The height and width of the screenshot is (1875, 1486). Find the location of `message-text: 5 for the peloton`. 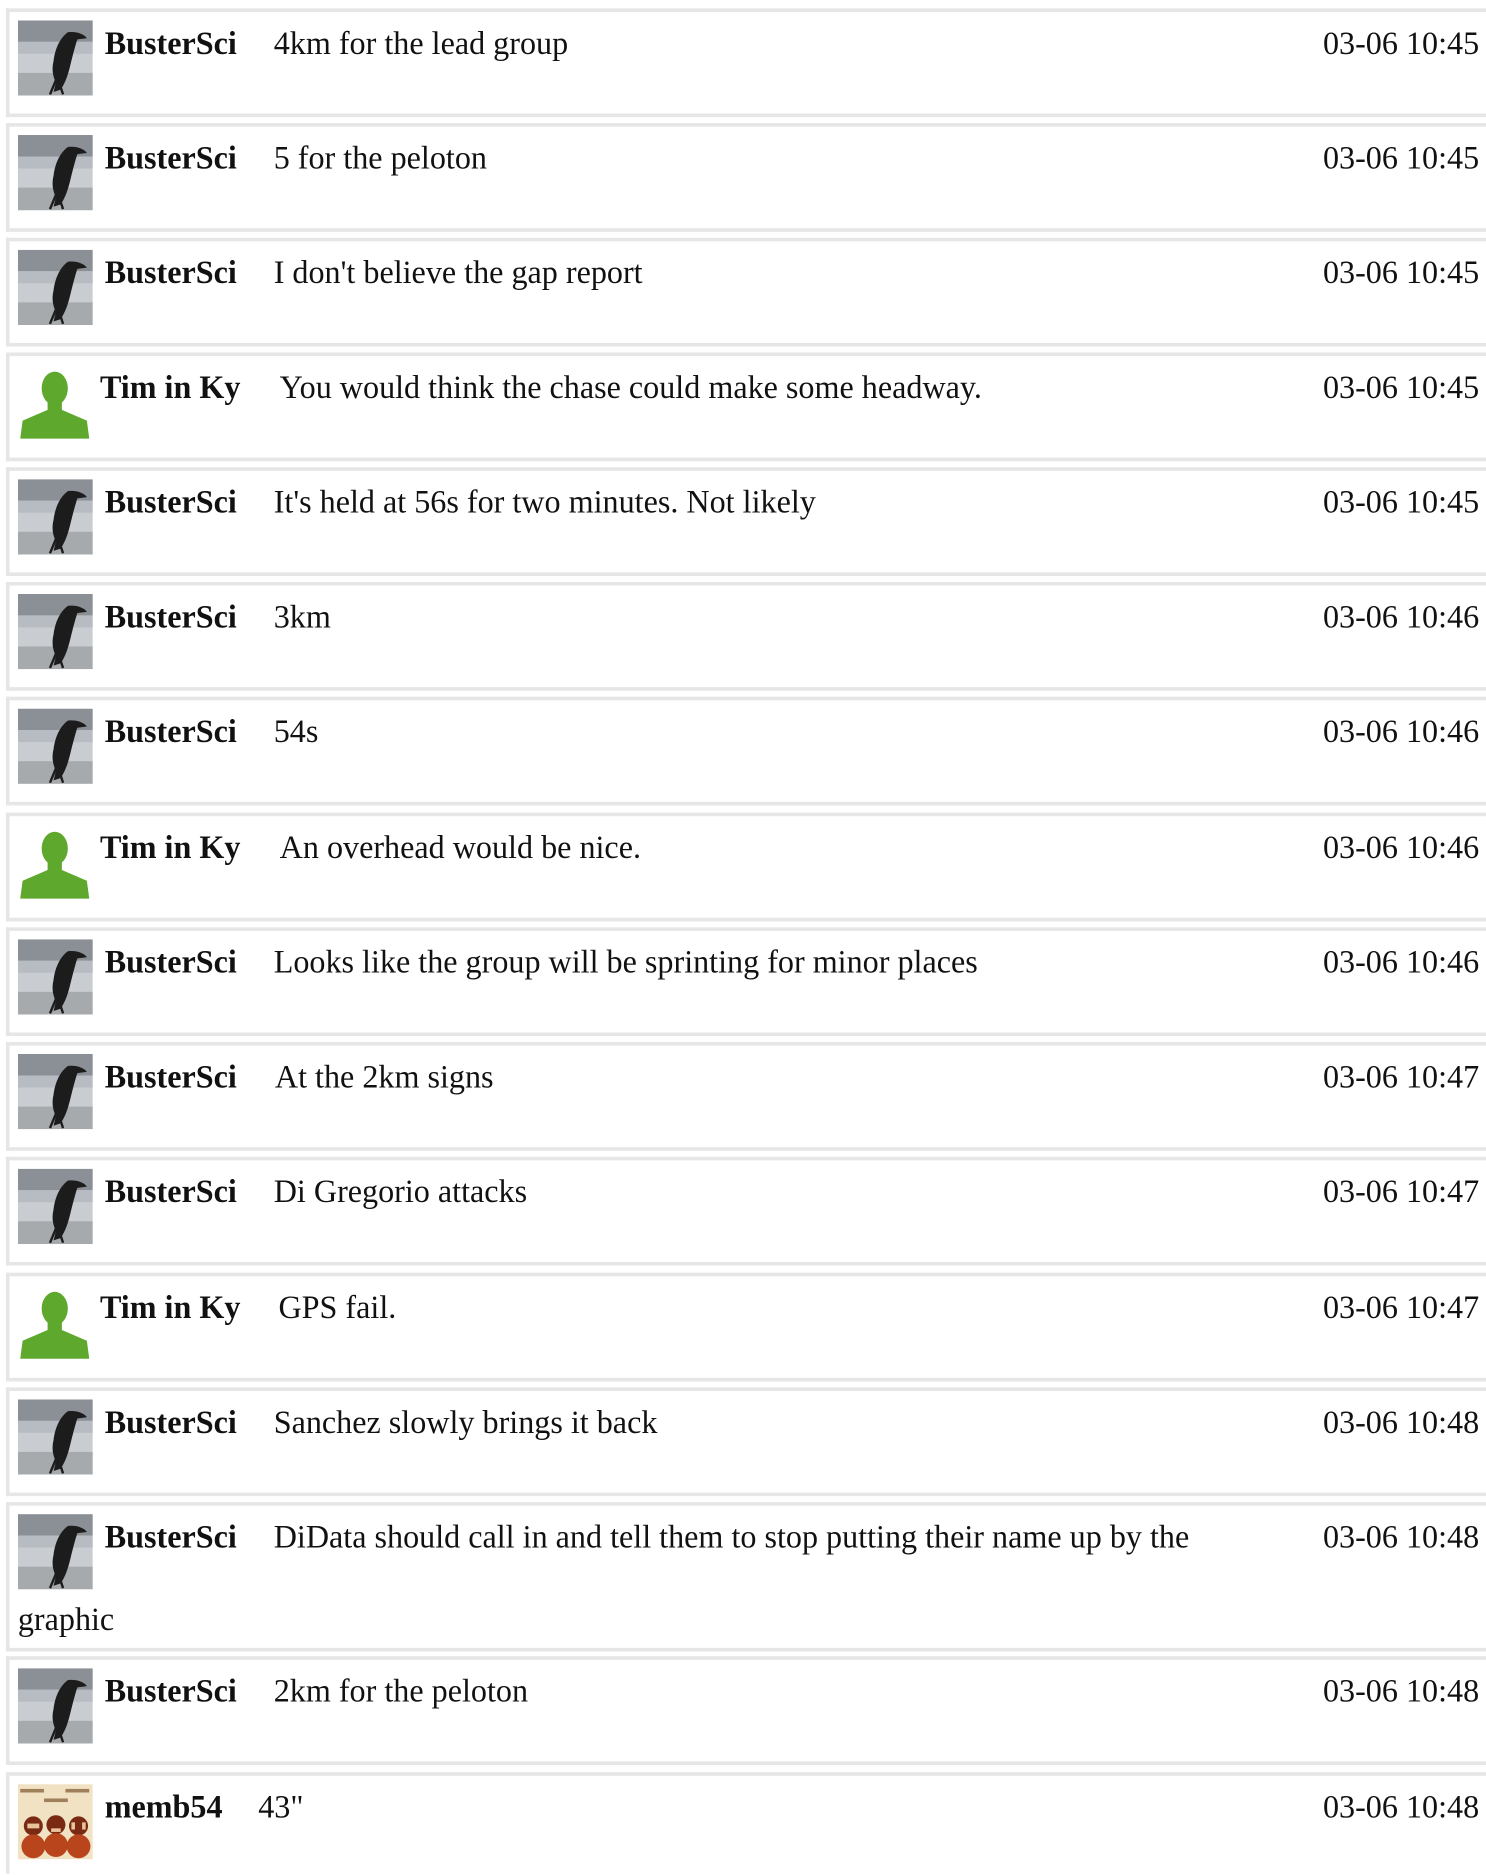

message-text: 5 for the peloton is located at coordinates (380, 157).